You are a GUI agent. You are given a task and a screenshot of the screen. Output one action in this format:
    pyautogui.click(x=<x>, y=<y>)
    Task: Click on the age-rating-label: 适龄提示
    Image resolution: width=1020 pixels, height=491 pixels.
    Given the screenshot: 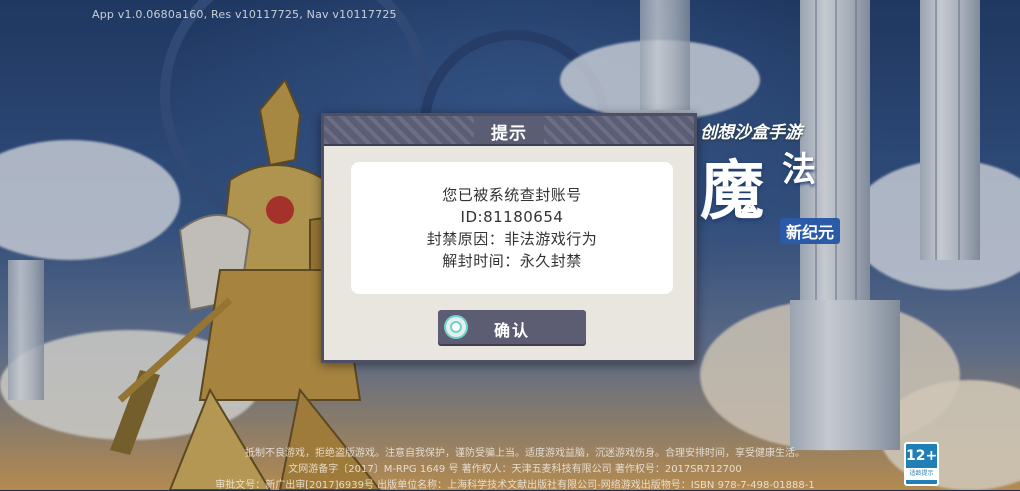 What is the action you would take?
    pyautogui.click(x=921, y=474)
    